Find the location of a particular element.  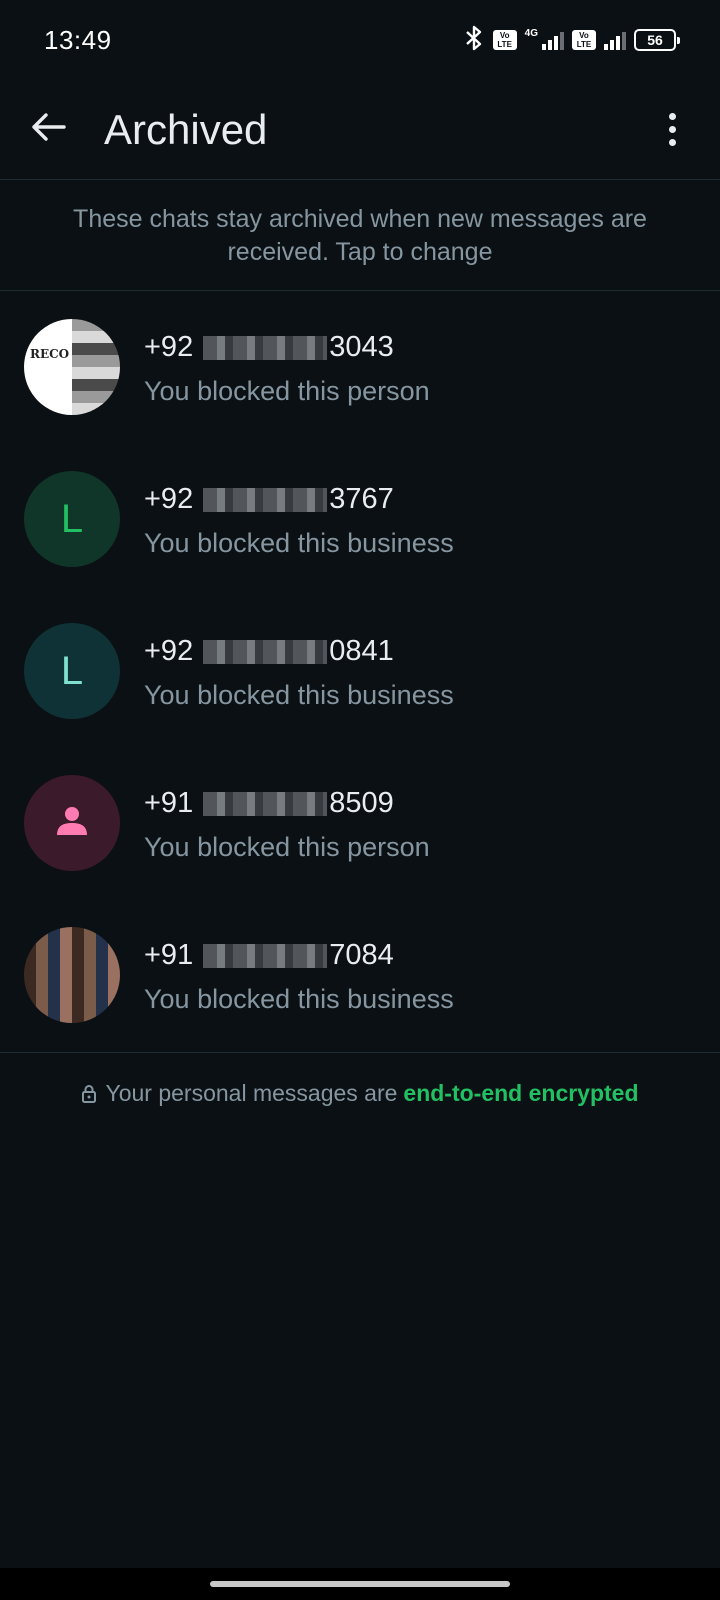

chat-text: +92 0841 You blocked this business is located at coordinates (299, 671).